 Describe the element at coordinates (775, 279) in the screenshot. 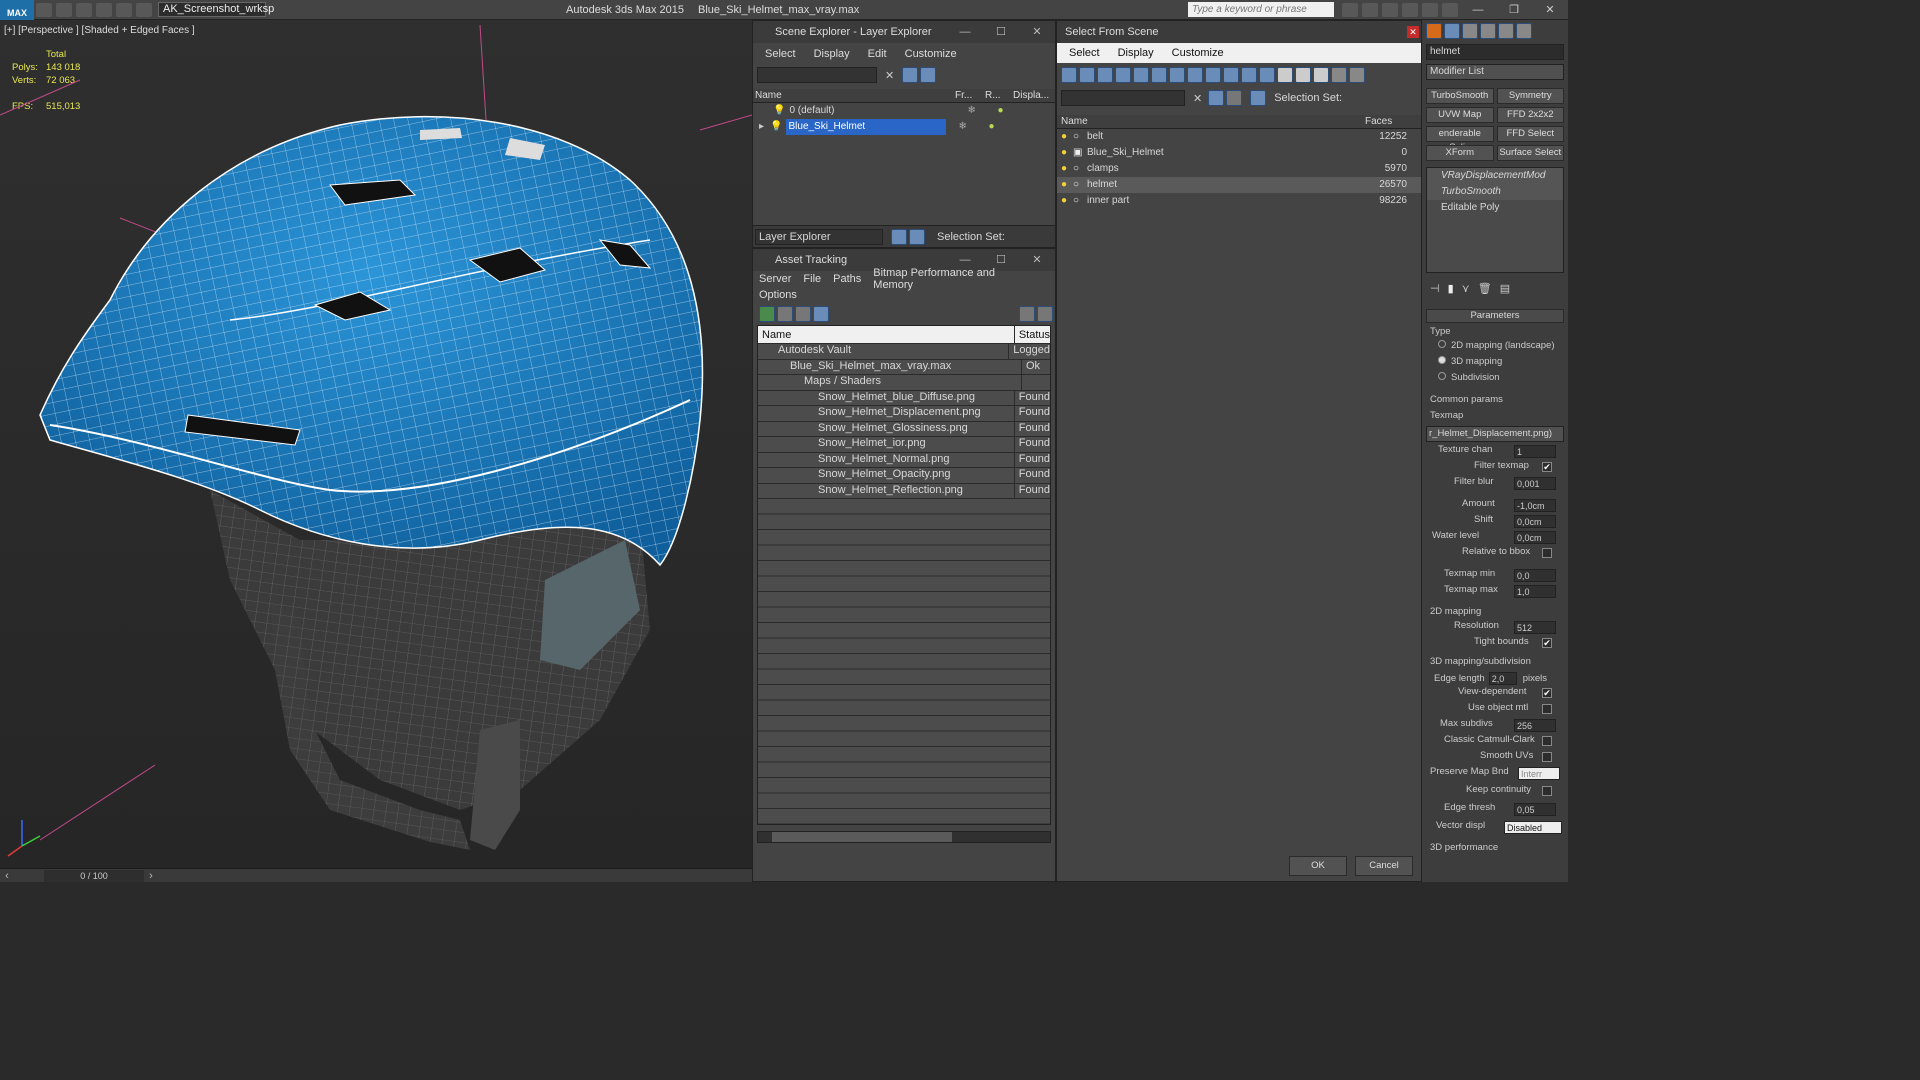

I see `menu-server: Server` at that location.